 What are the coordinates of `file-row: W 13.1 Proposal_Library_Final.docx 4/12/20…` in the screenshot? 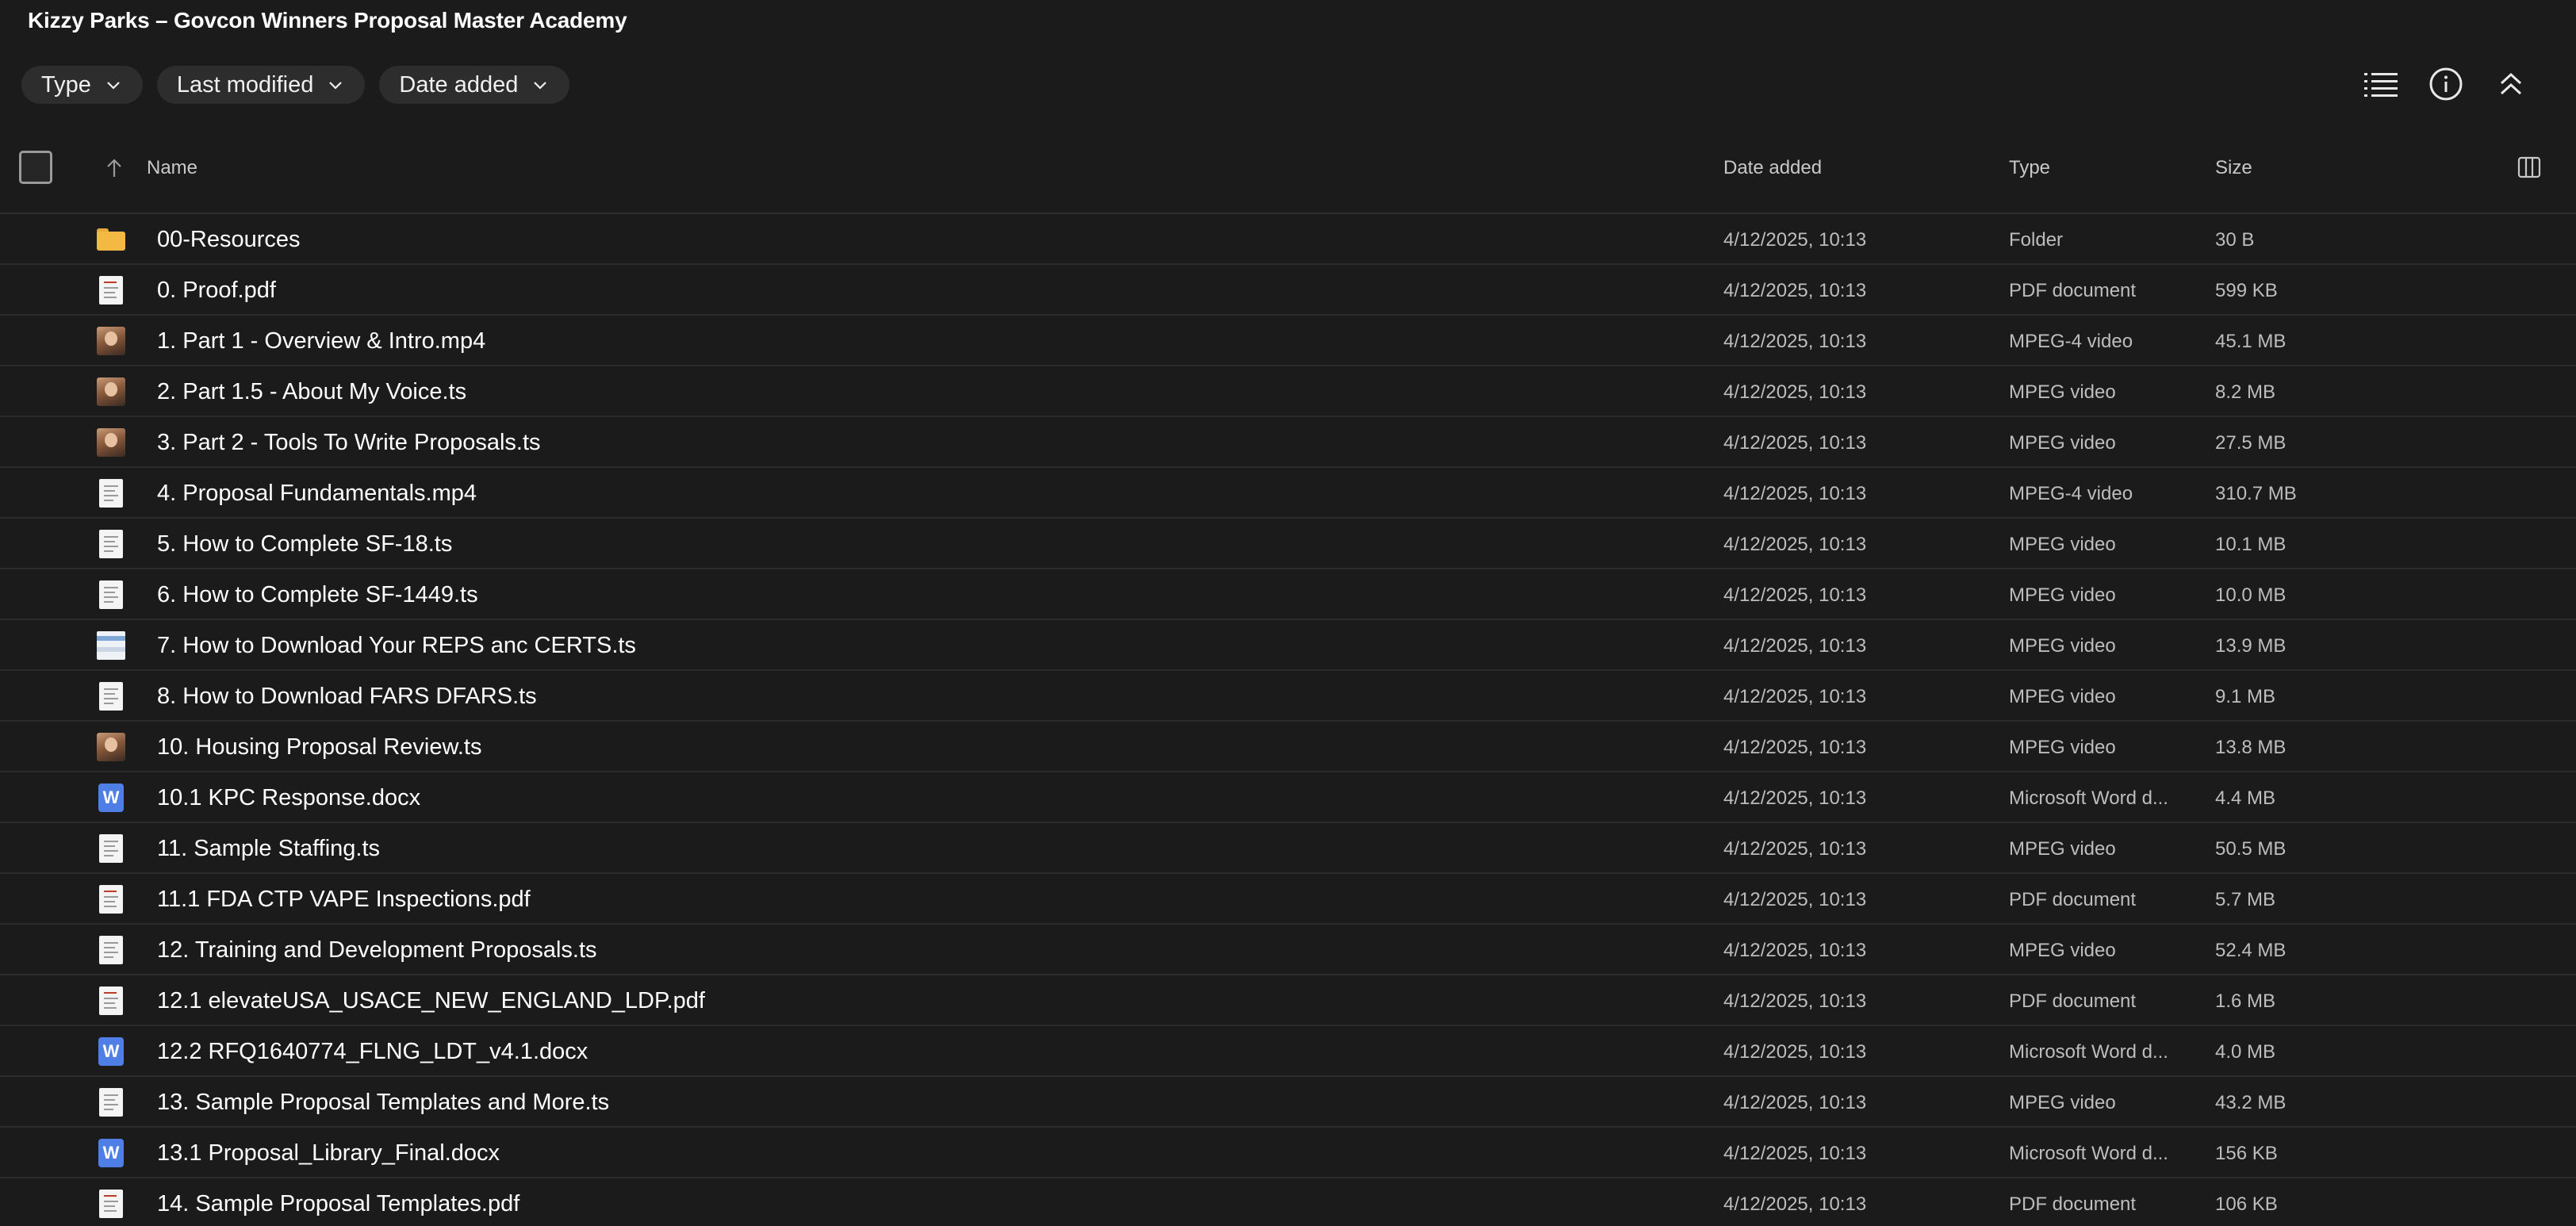 It's located at (1288, 1153).